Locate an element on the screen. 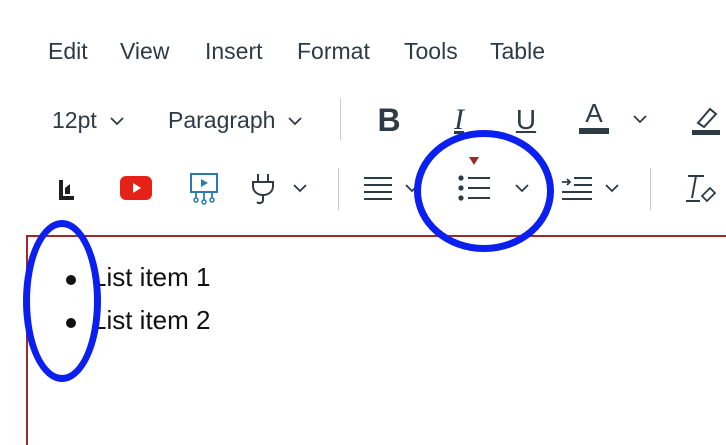 Image resolution: width=726 pixels, height=445 pixels. list-item: List item 1 is located at coordinates (151, 277).